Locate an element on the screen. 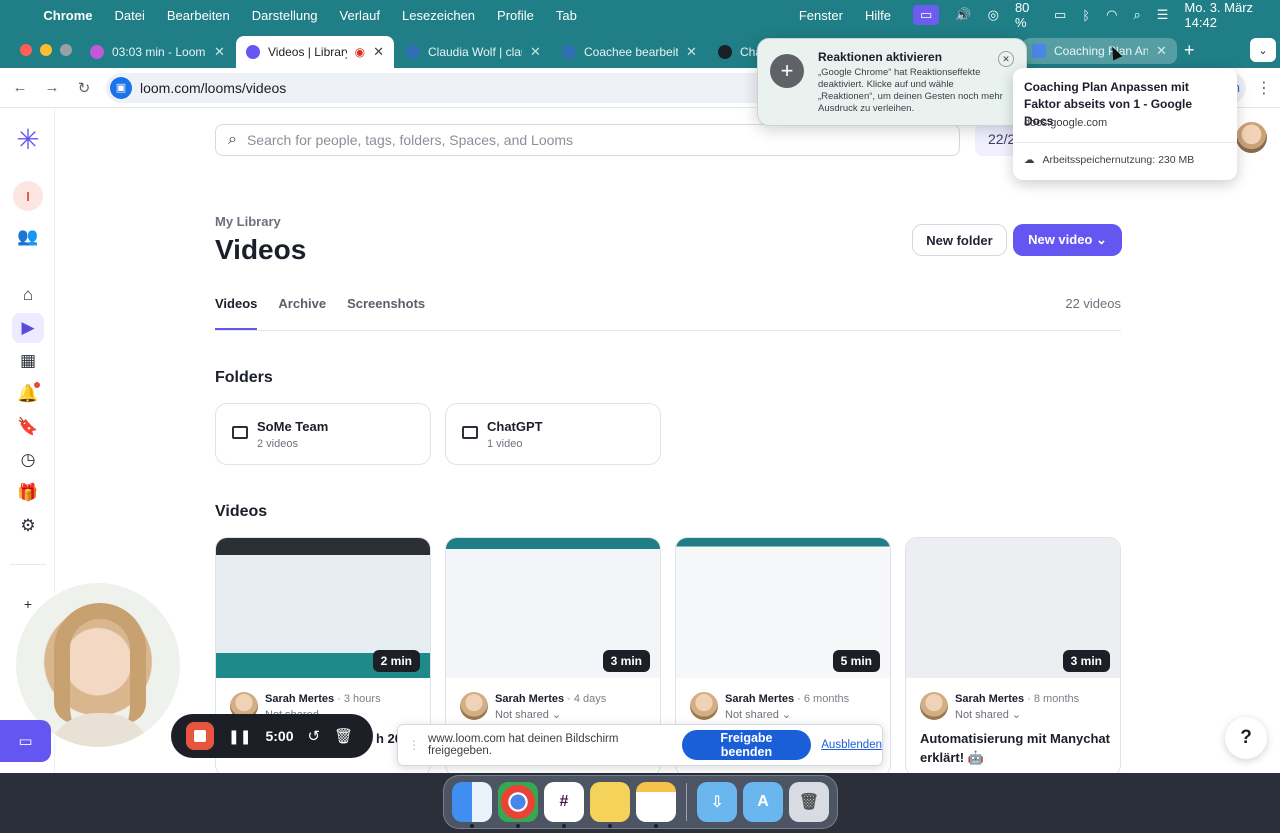 The width and height of the screenshot is (1280, 833). drag-handle-icon: ⋮ is located at coordinates (414, 745).